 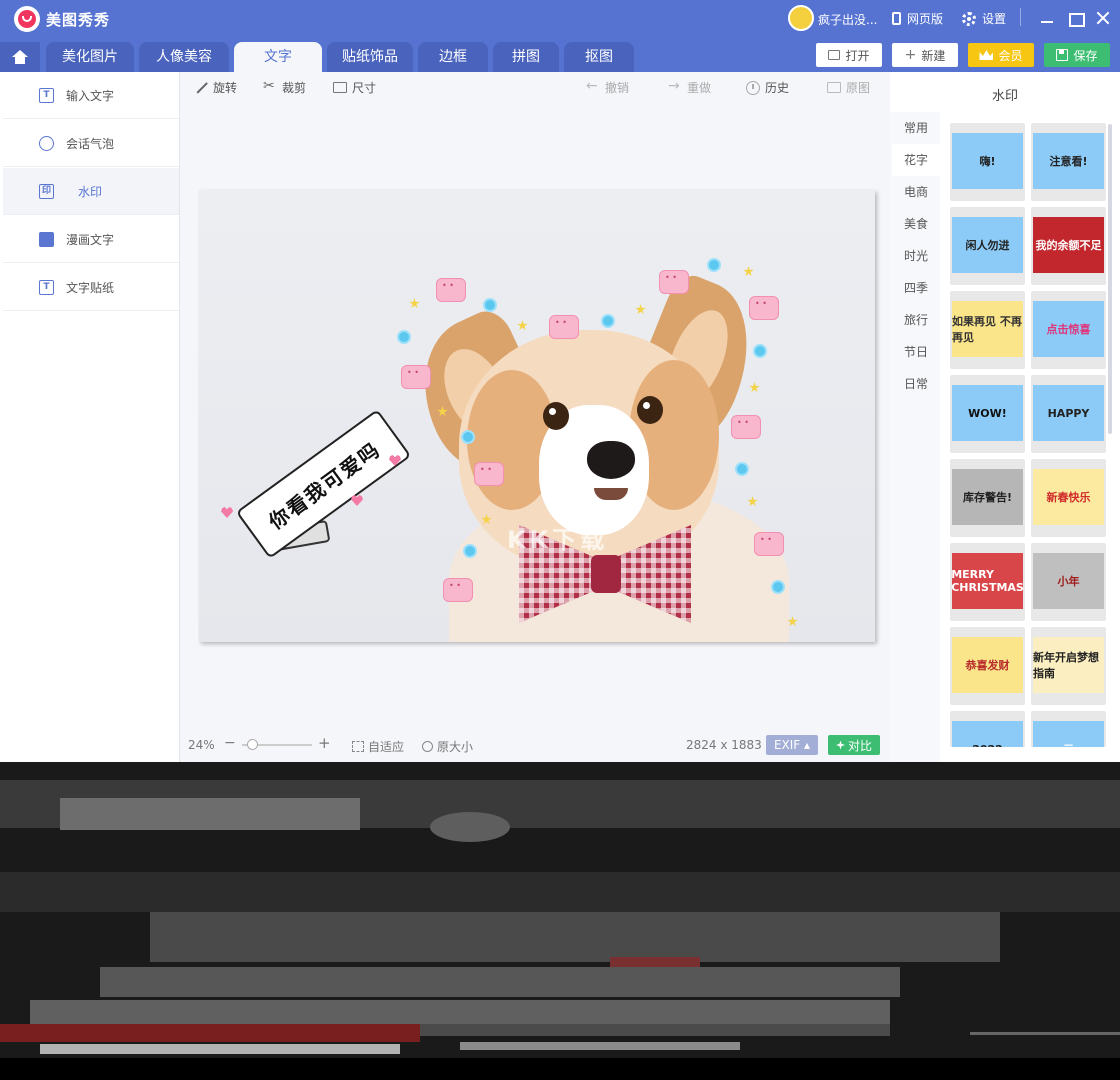 I want to click on close-icon, so click(x=1103, y=18).